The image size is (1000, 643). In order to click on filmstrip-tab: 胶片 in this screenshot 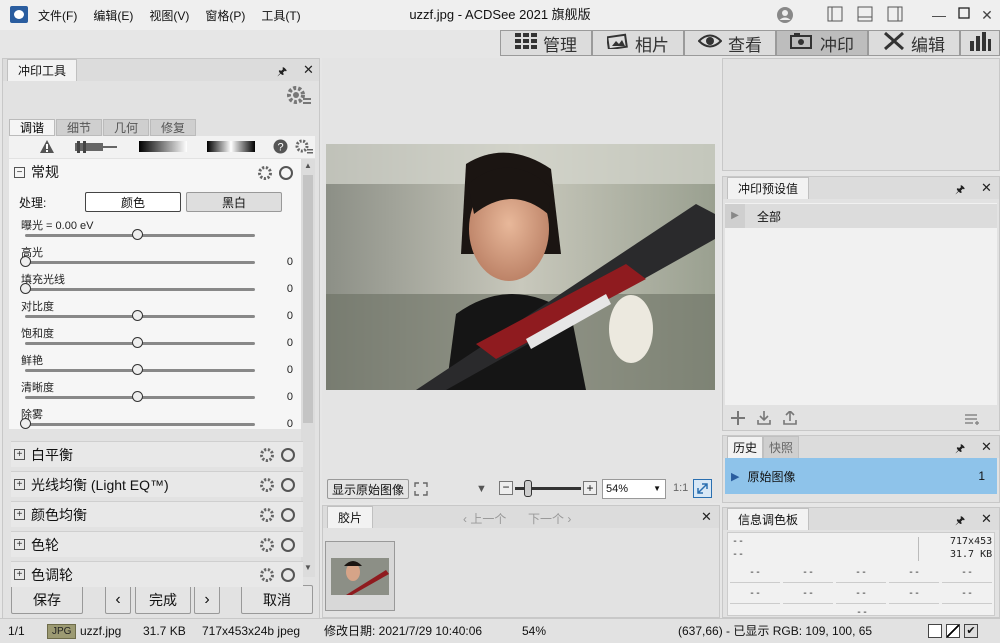, I will do `click(350, 517)`.